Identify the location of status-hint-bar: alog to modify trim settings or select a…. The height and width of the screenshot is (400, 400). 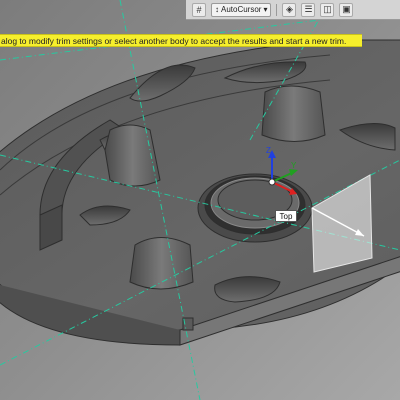
(181, 40).